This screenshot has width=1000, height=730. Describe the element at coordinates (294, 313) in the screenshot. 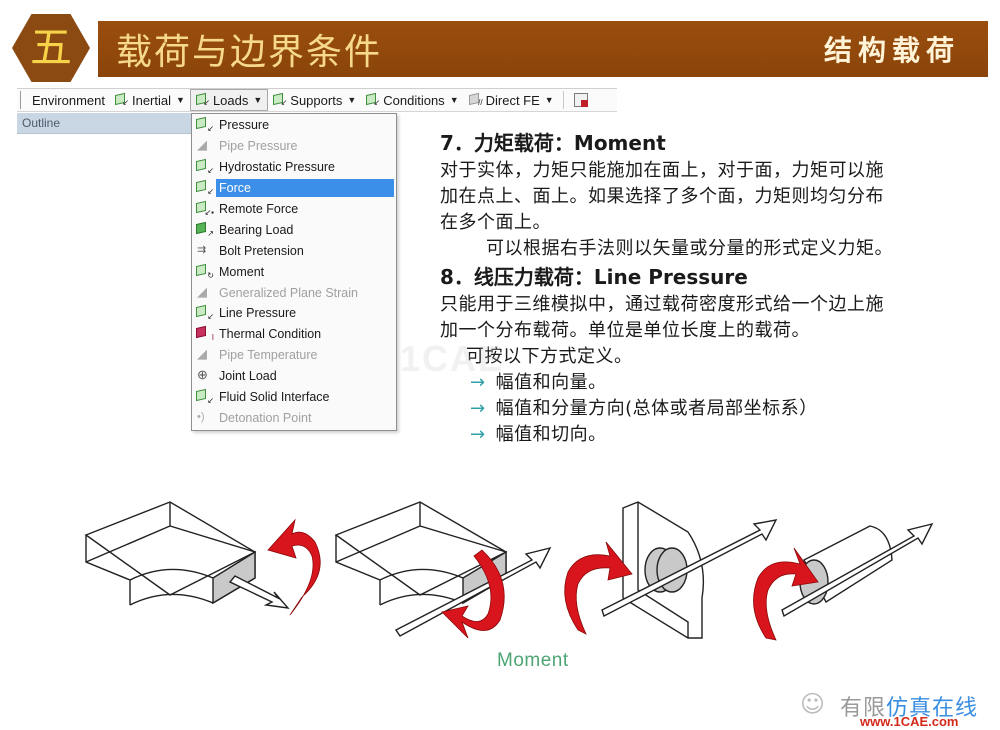

I see `menu-item-line-pressure: ↙ Line Pressure` at that location.